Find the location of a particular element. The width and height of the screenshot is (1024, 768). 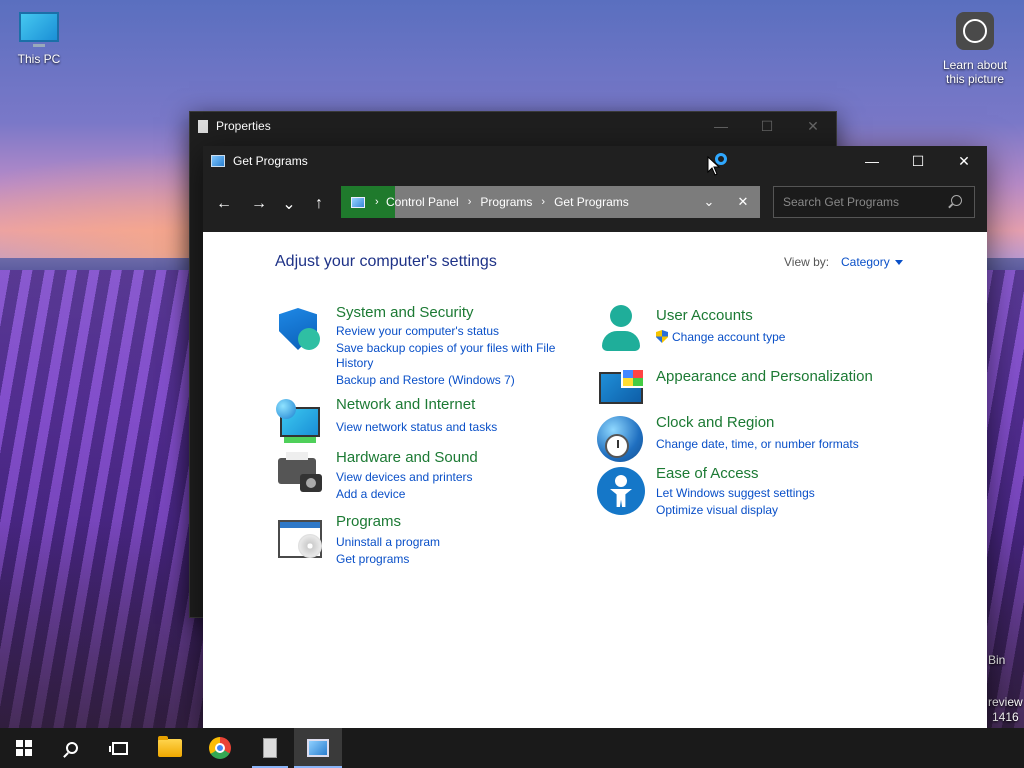

view-by-label: View by: is located at coordinates (807, 262).